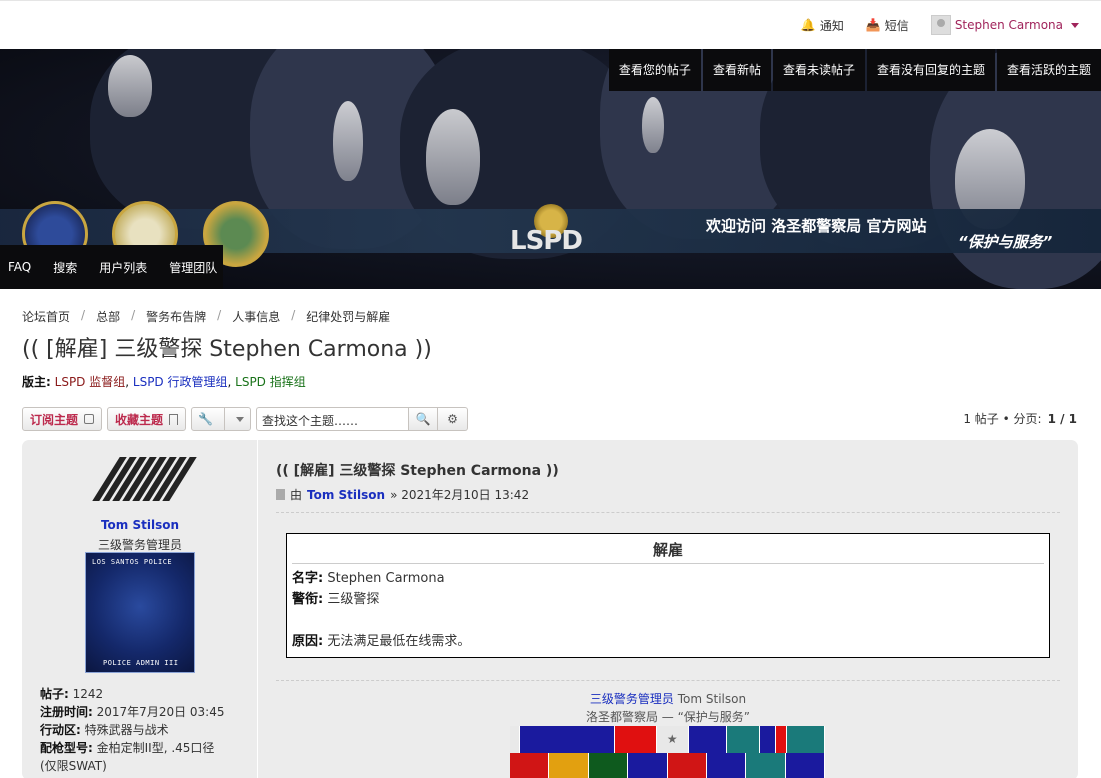  What do you see at coordinates (132, 562) in the screenshot?
I see `avatar-text-top: LOS SANTOS POLICE` at bounding box center [132, 562].